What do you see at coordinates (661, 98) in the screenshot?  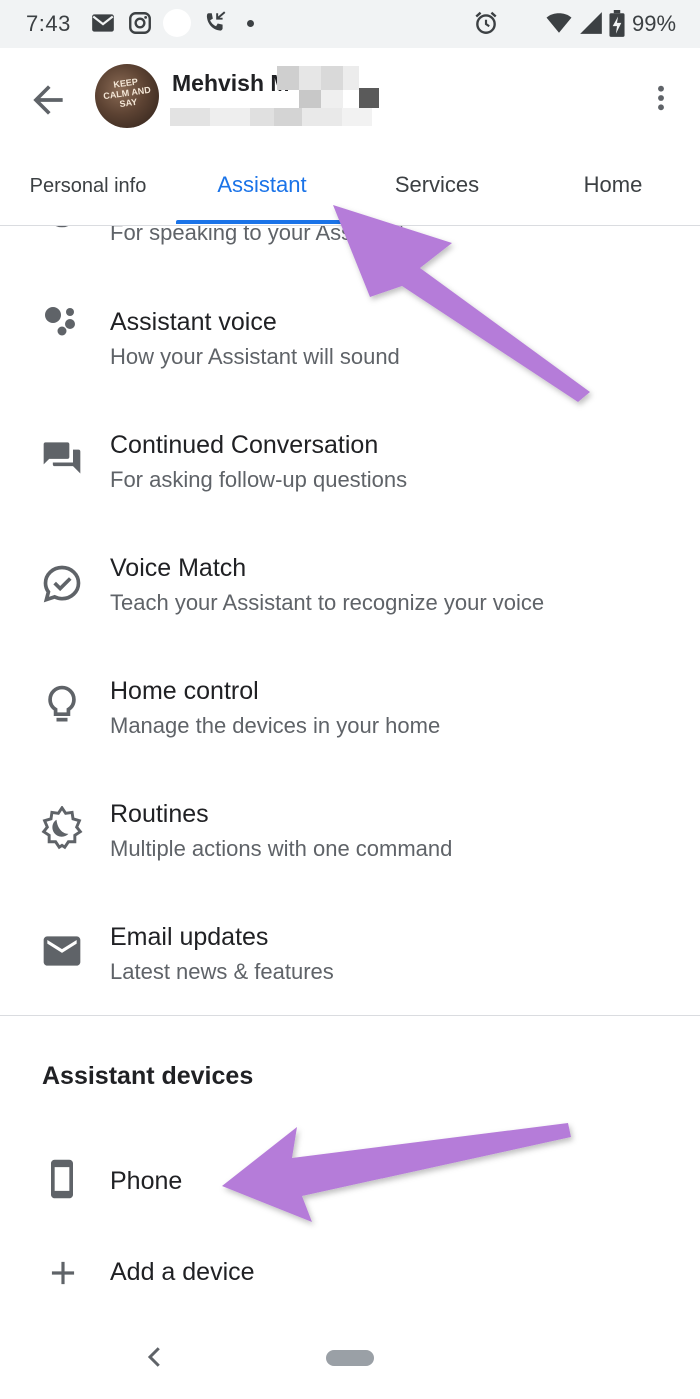 I see `overflow-menu-icon` at bounding box center [661, 98].